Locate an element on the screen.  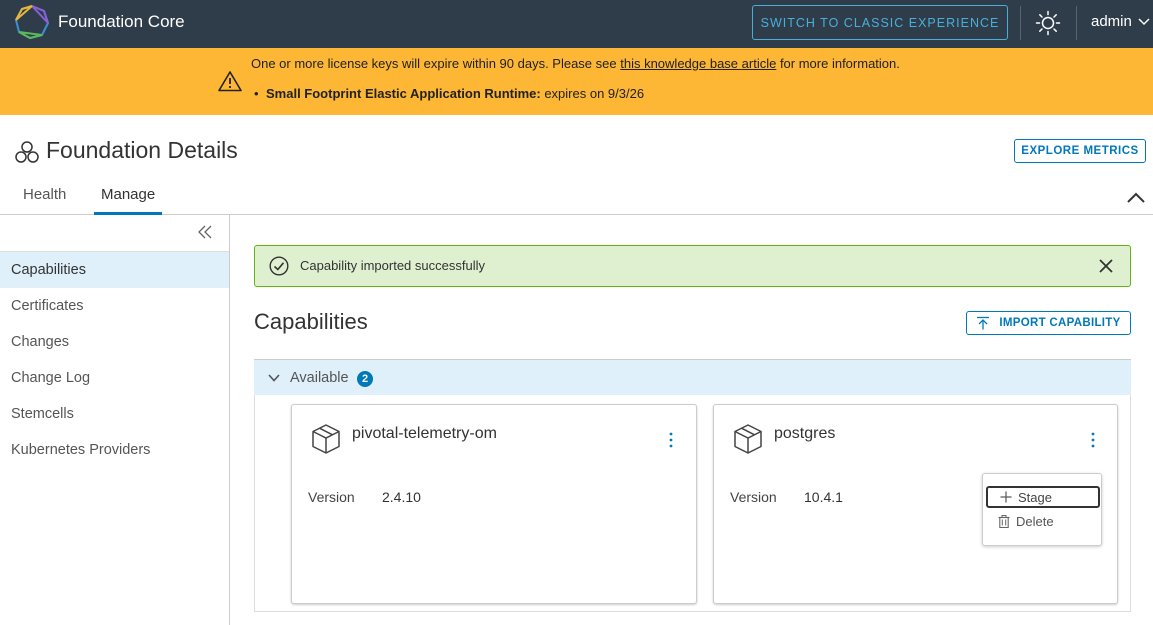
delete-label: Delete is located at coordinates (1035, 521).